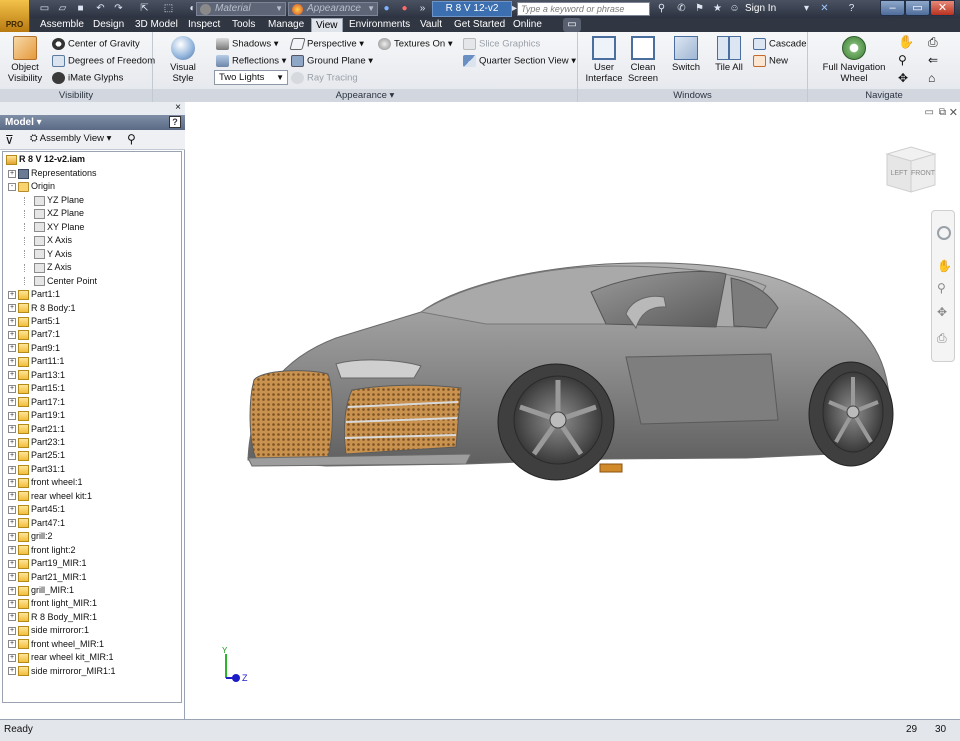  I want to click on return-icon: ⇱, so click(144, 8).